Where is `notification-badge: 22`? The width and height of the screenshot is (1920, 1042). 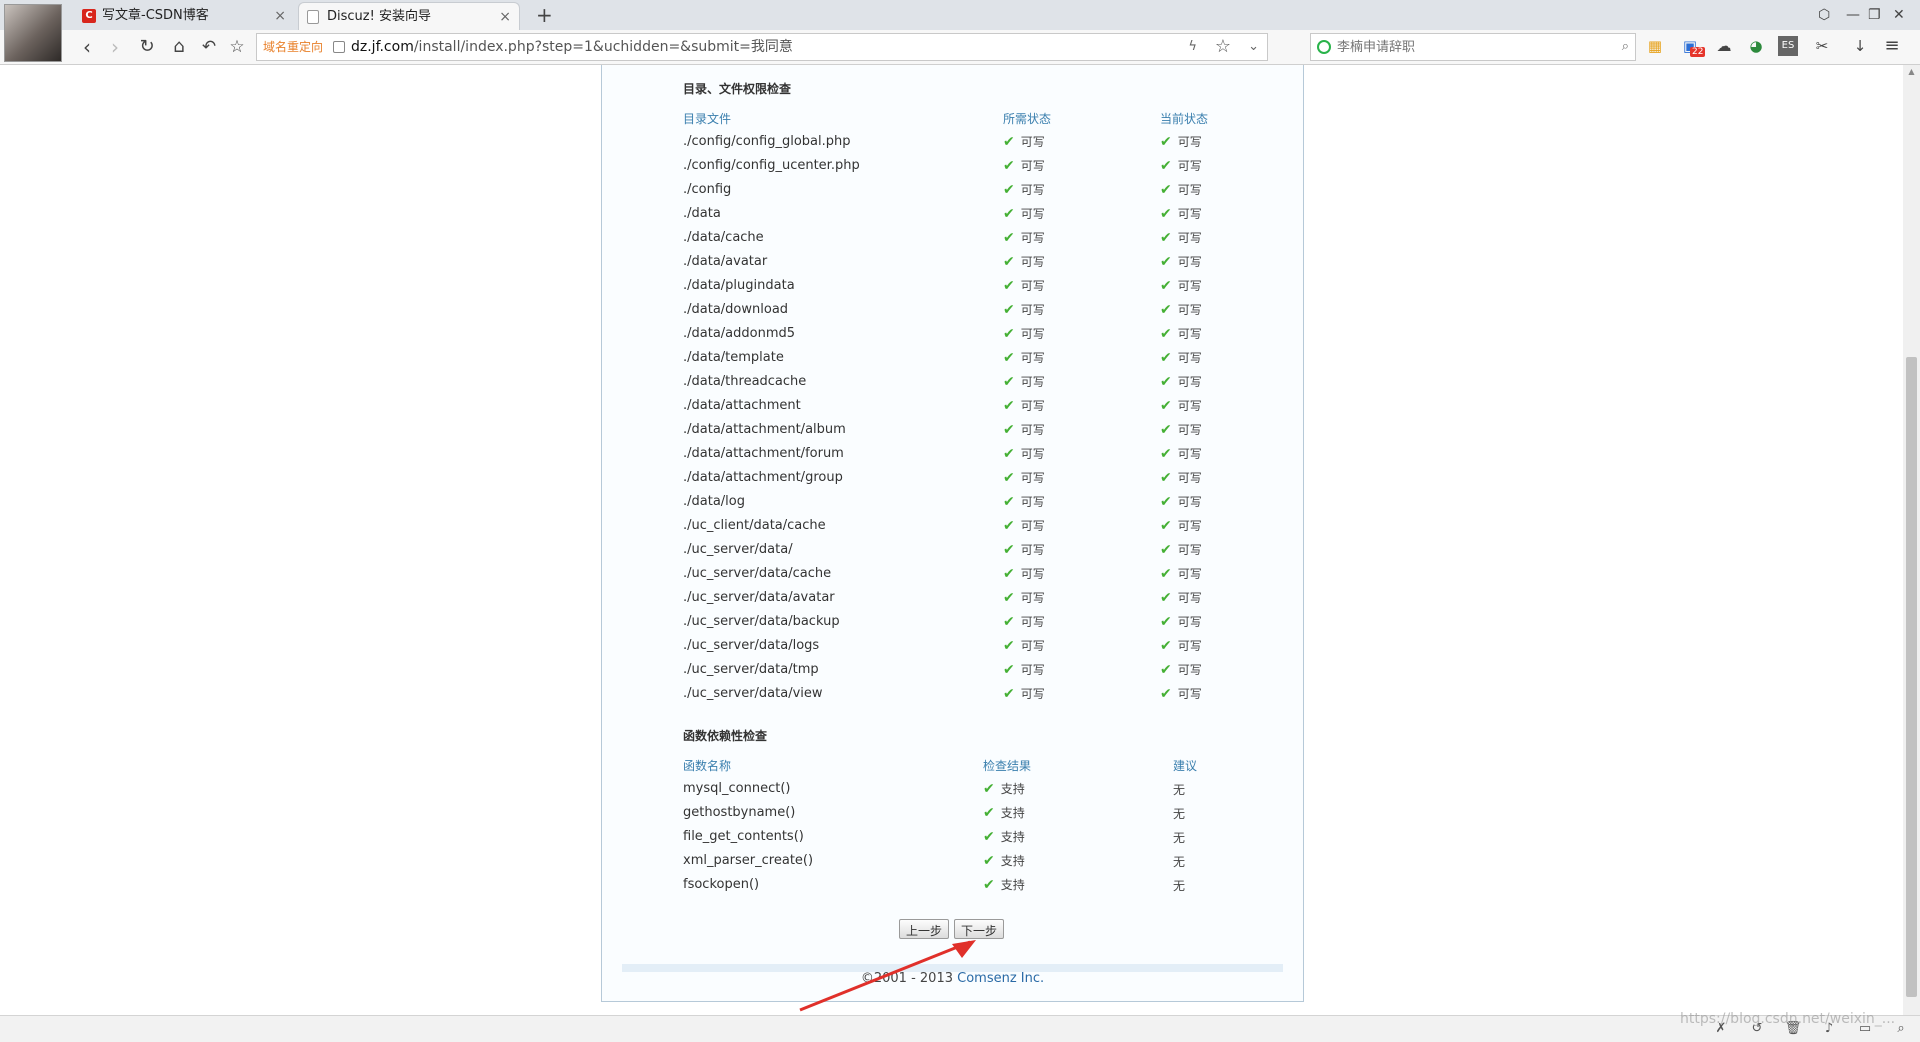
notification-badge: 22 is located at coordinates (1698, 52).